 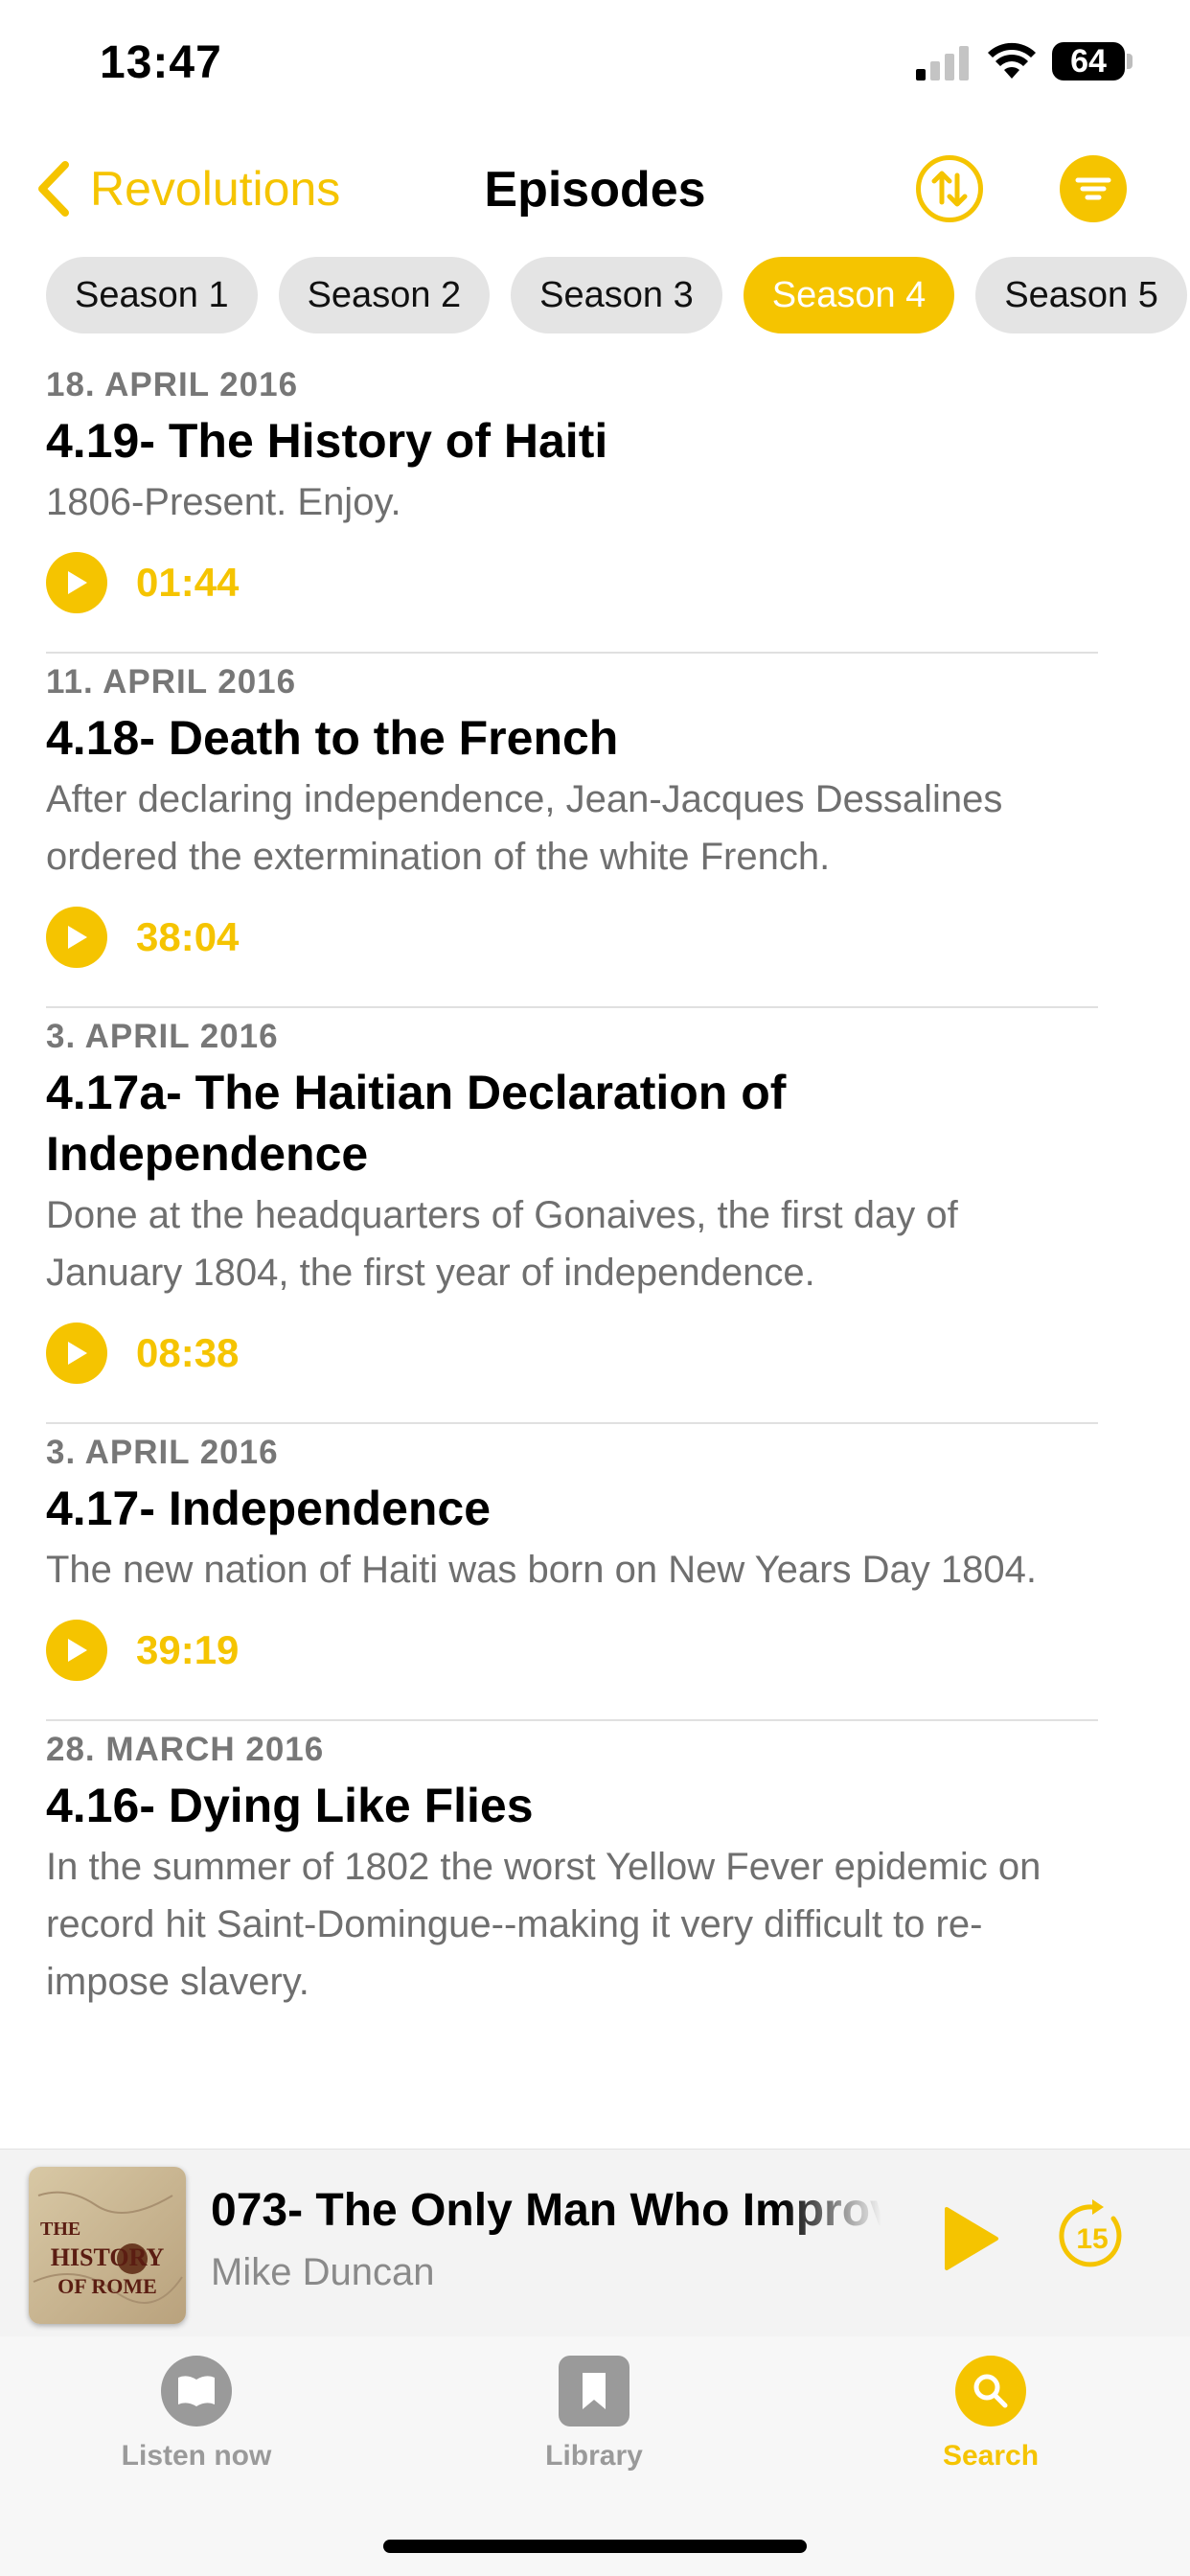 What do you see at coordinates (595, 192) in the screenshot?
I see `navigation-bar: Revolutions Episodes` at bounding box center [595, 192].